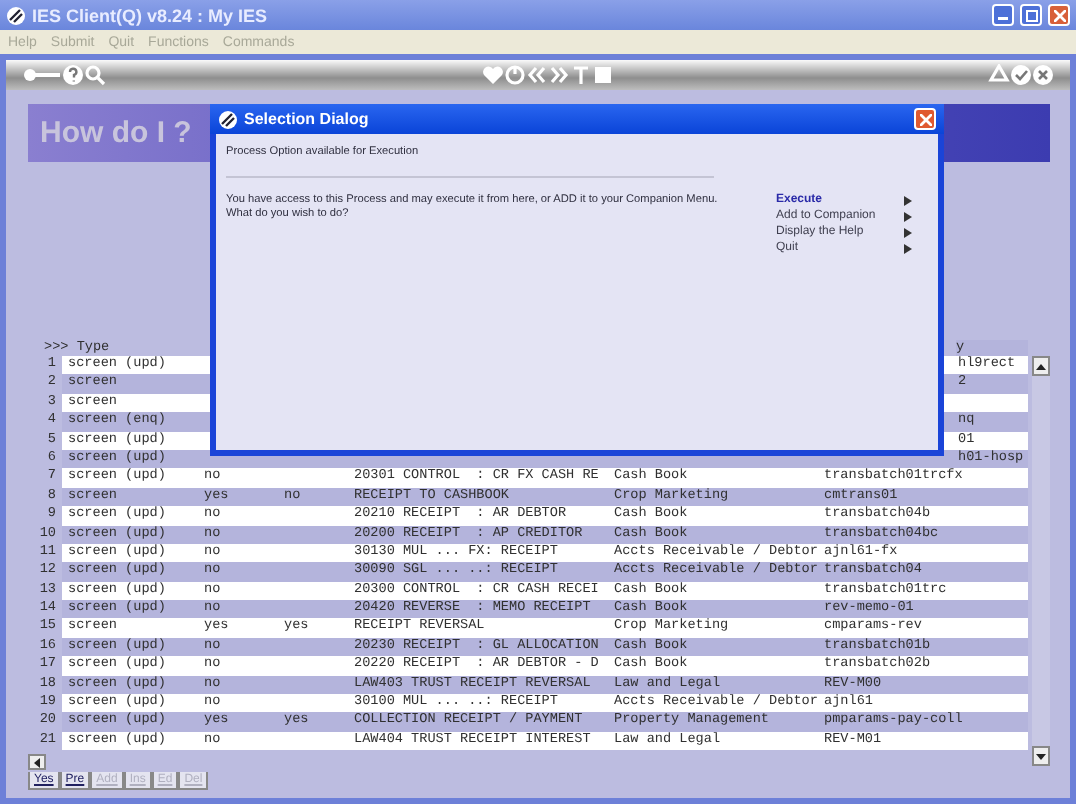  What do you see at coordinates (307, 119) in the screenshot?
I see `dialog-title: Selection Dialog` at bounding box center [307, 119].